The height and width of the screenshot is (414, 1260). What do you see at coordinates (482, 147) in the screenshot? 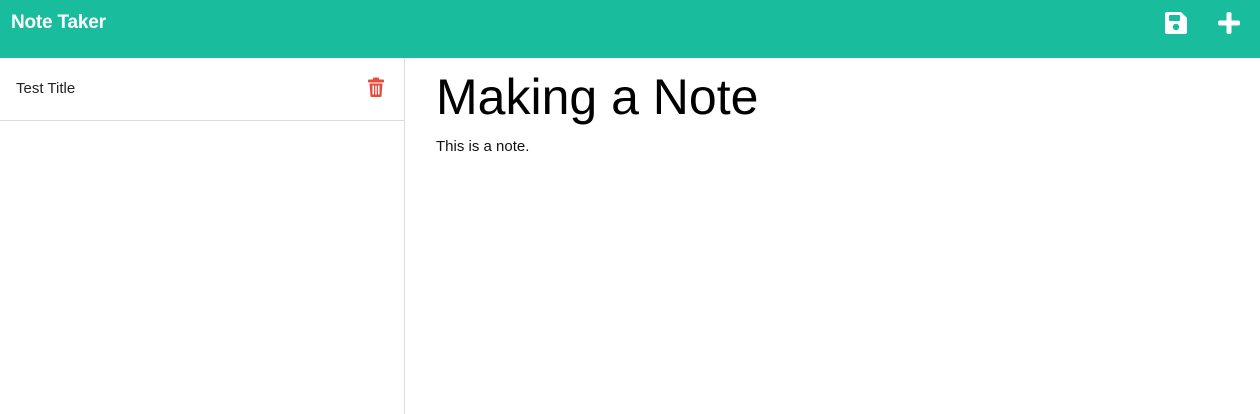
I see `note-text-area: This is a note.` at bounding box center [482, 147].